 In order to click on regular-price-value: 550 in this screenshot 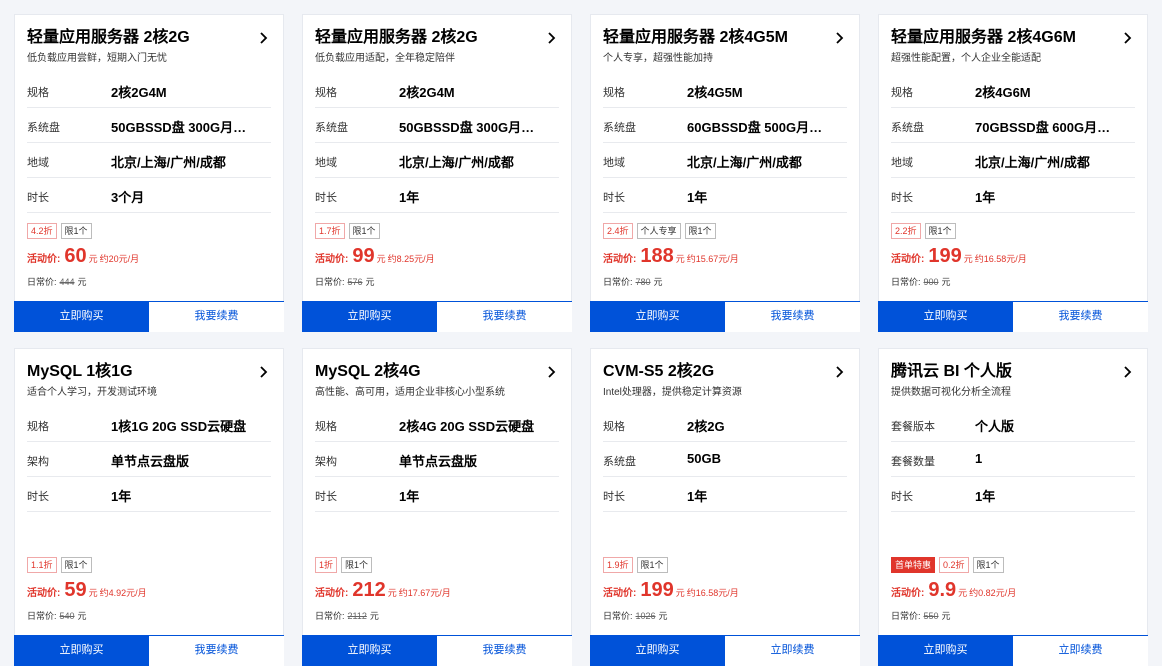, I will do `click(931, 616)`.